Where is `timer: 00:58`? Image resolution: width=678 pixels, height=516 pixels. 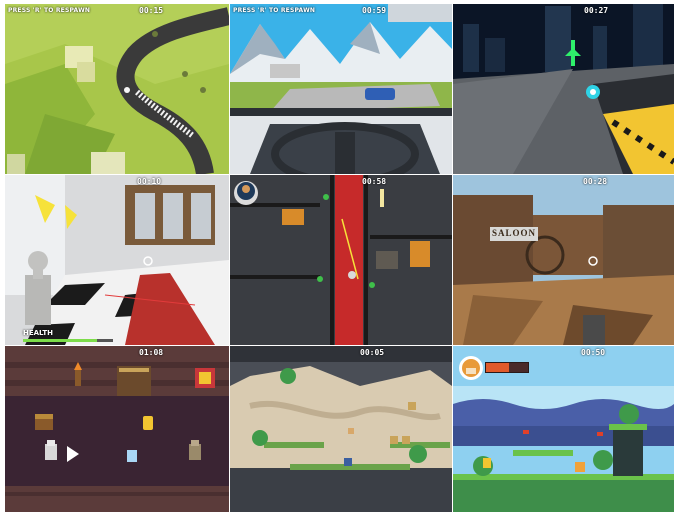 timer: 00:58 is located at coordinates (374, 181).